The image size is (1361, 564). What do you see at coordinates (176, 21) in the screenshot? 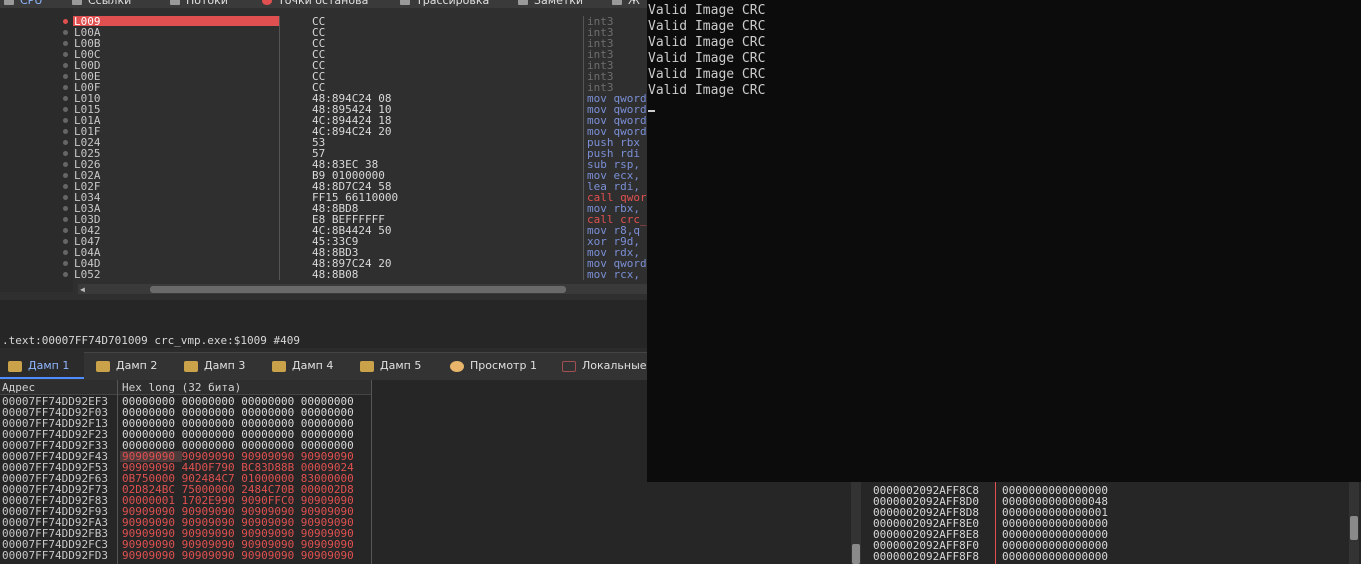
I see `selected-row-highlight` at bounding box center [176, 21].